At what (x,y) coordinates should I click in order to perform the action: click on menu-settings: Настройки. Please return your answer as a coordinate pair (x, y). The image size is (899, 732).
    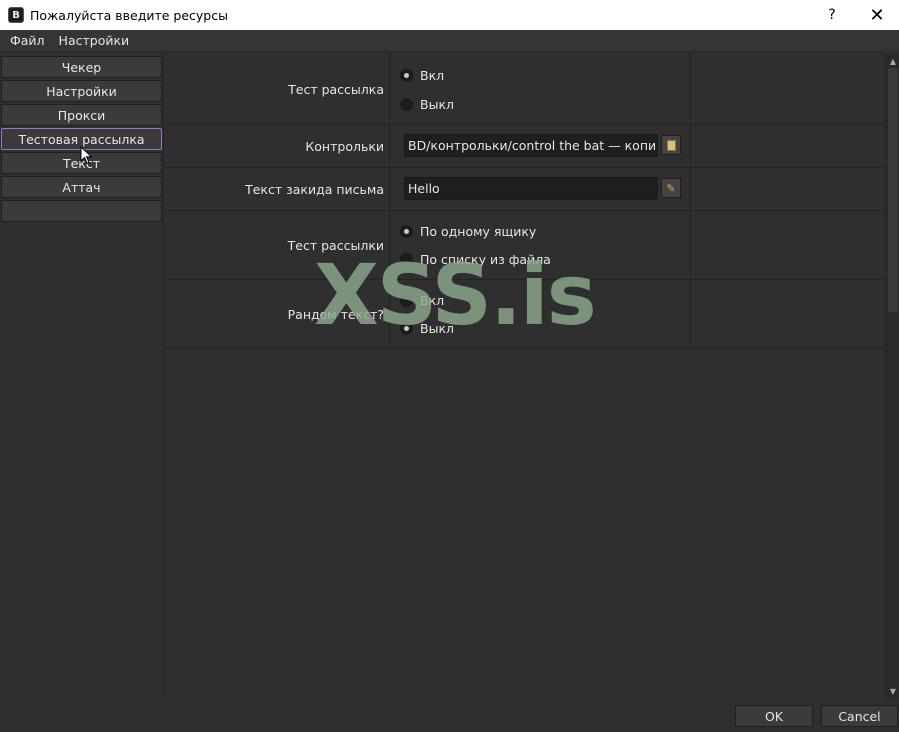
    Looking at the image, I should click on (94, 41).